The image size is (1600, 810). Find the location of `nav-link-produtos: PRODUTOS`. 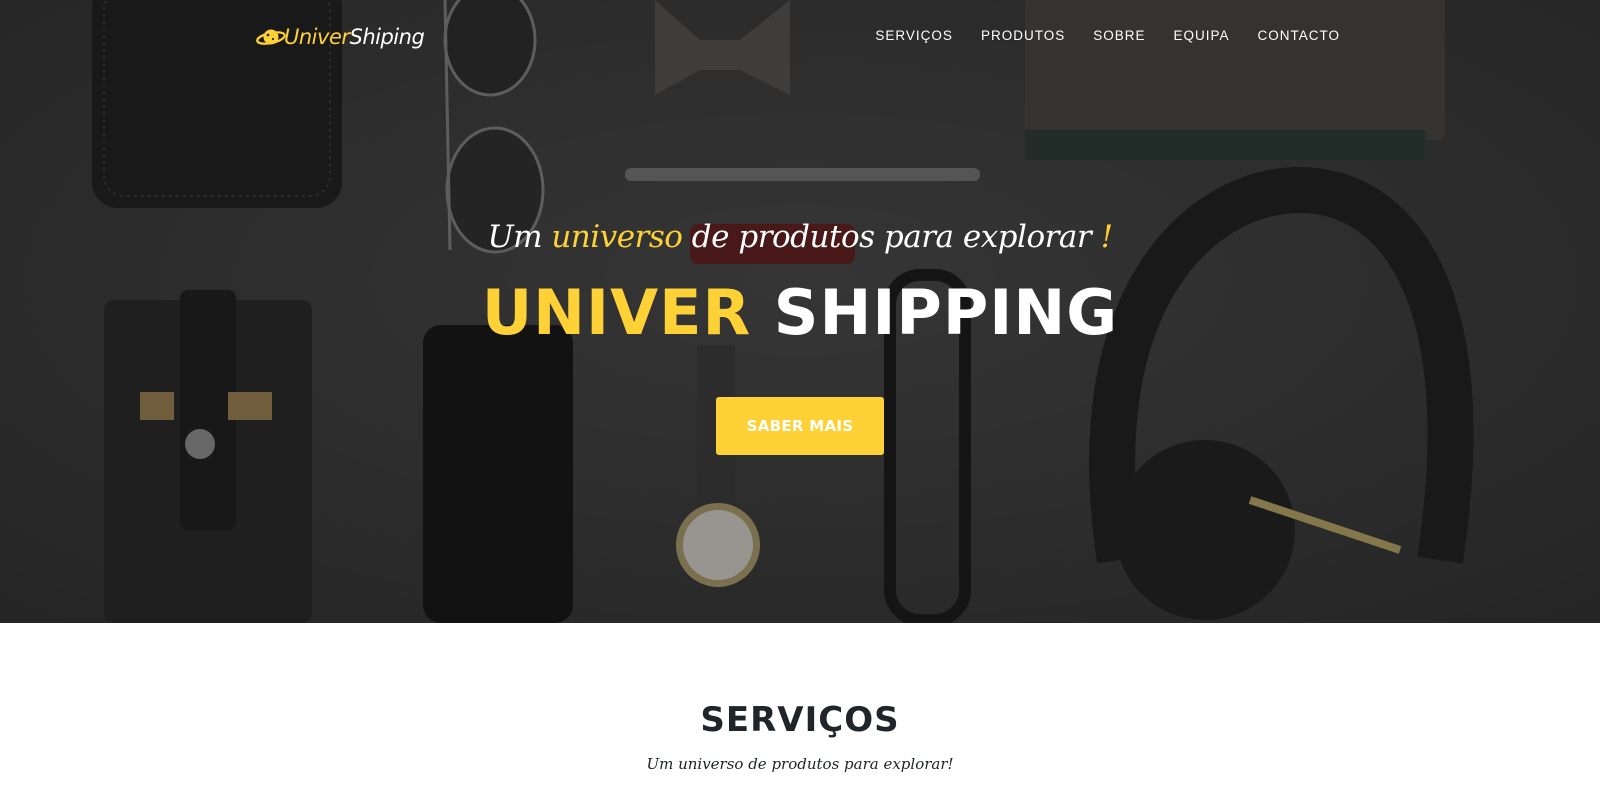

nav-link-produtos: PRODUTOS is located at coordinates (1023, 35).